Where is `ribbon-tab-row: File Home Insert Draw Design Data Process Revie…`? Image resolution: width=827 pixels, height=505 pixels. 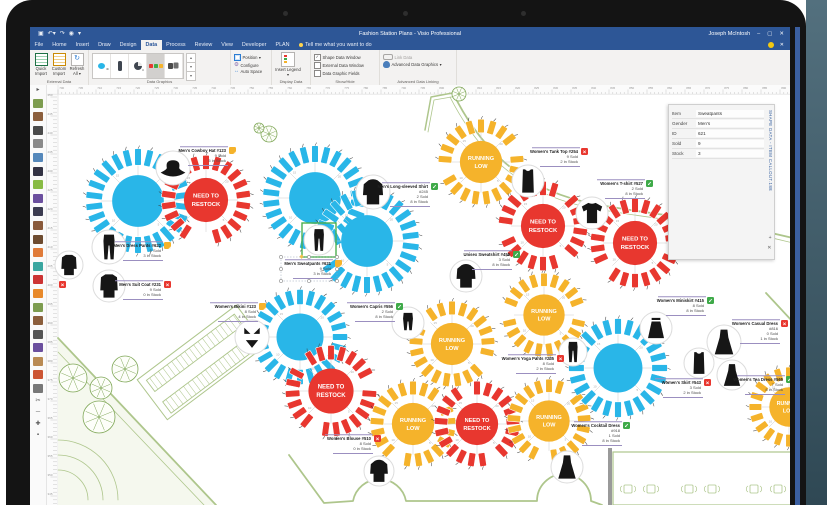
ribbon-tab-row: File Home Insert Draw Design Data Process Revie… is located at coordinates (410, 45).